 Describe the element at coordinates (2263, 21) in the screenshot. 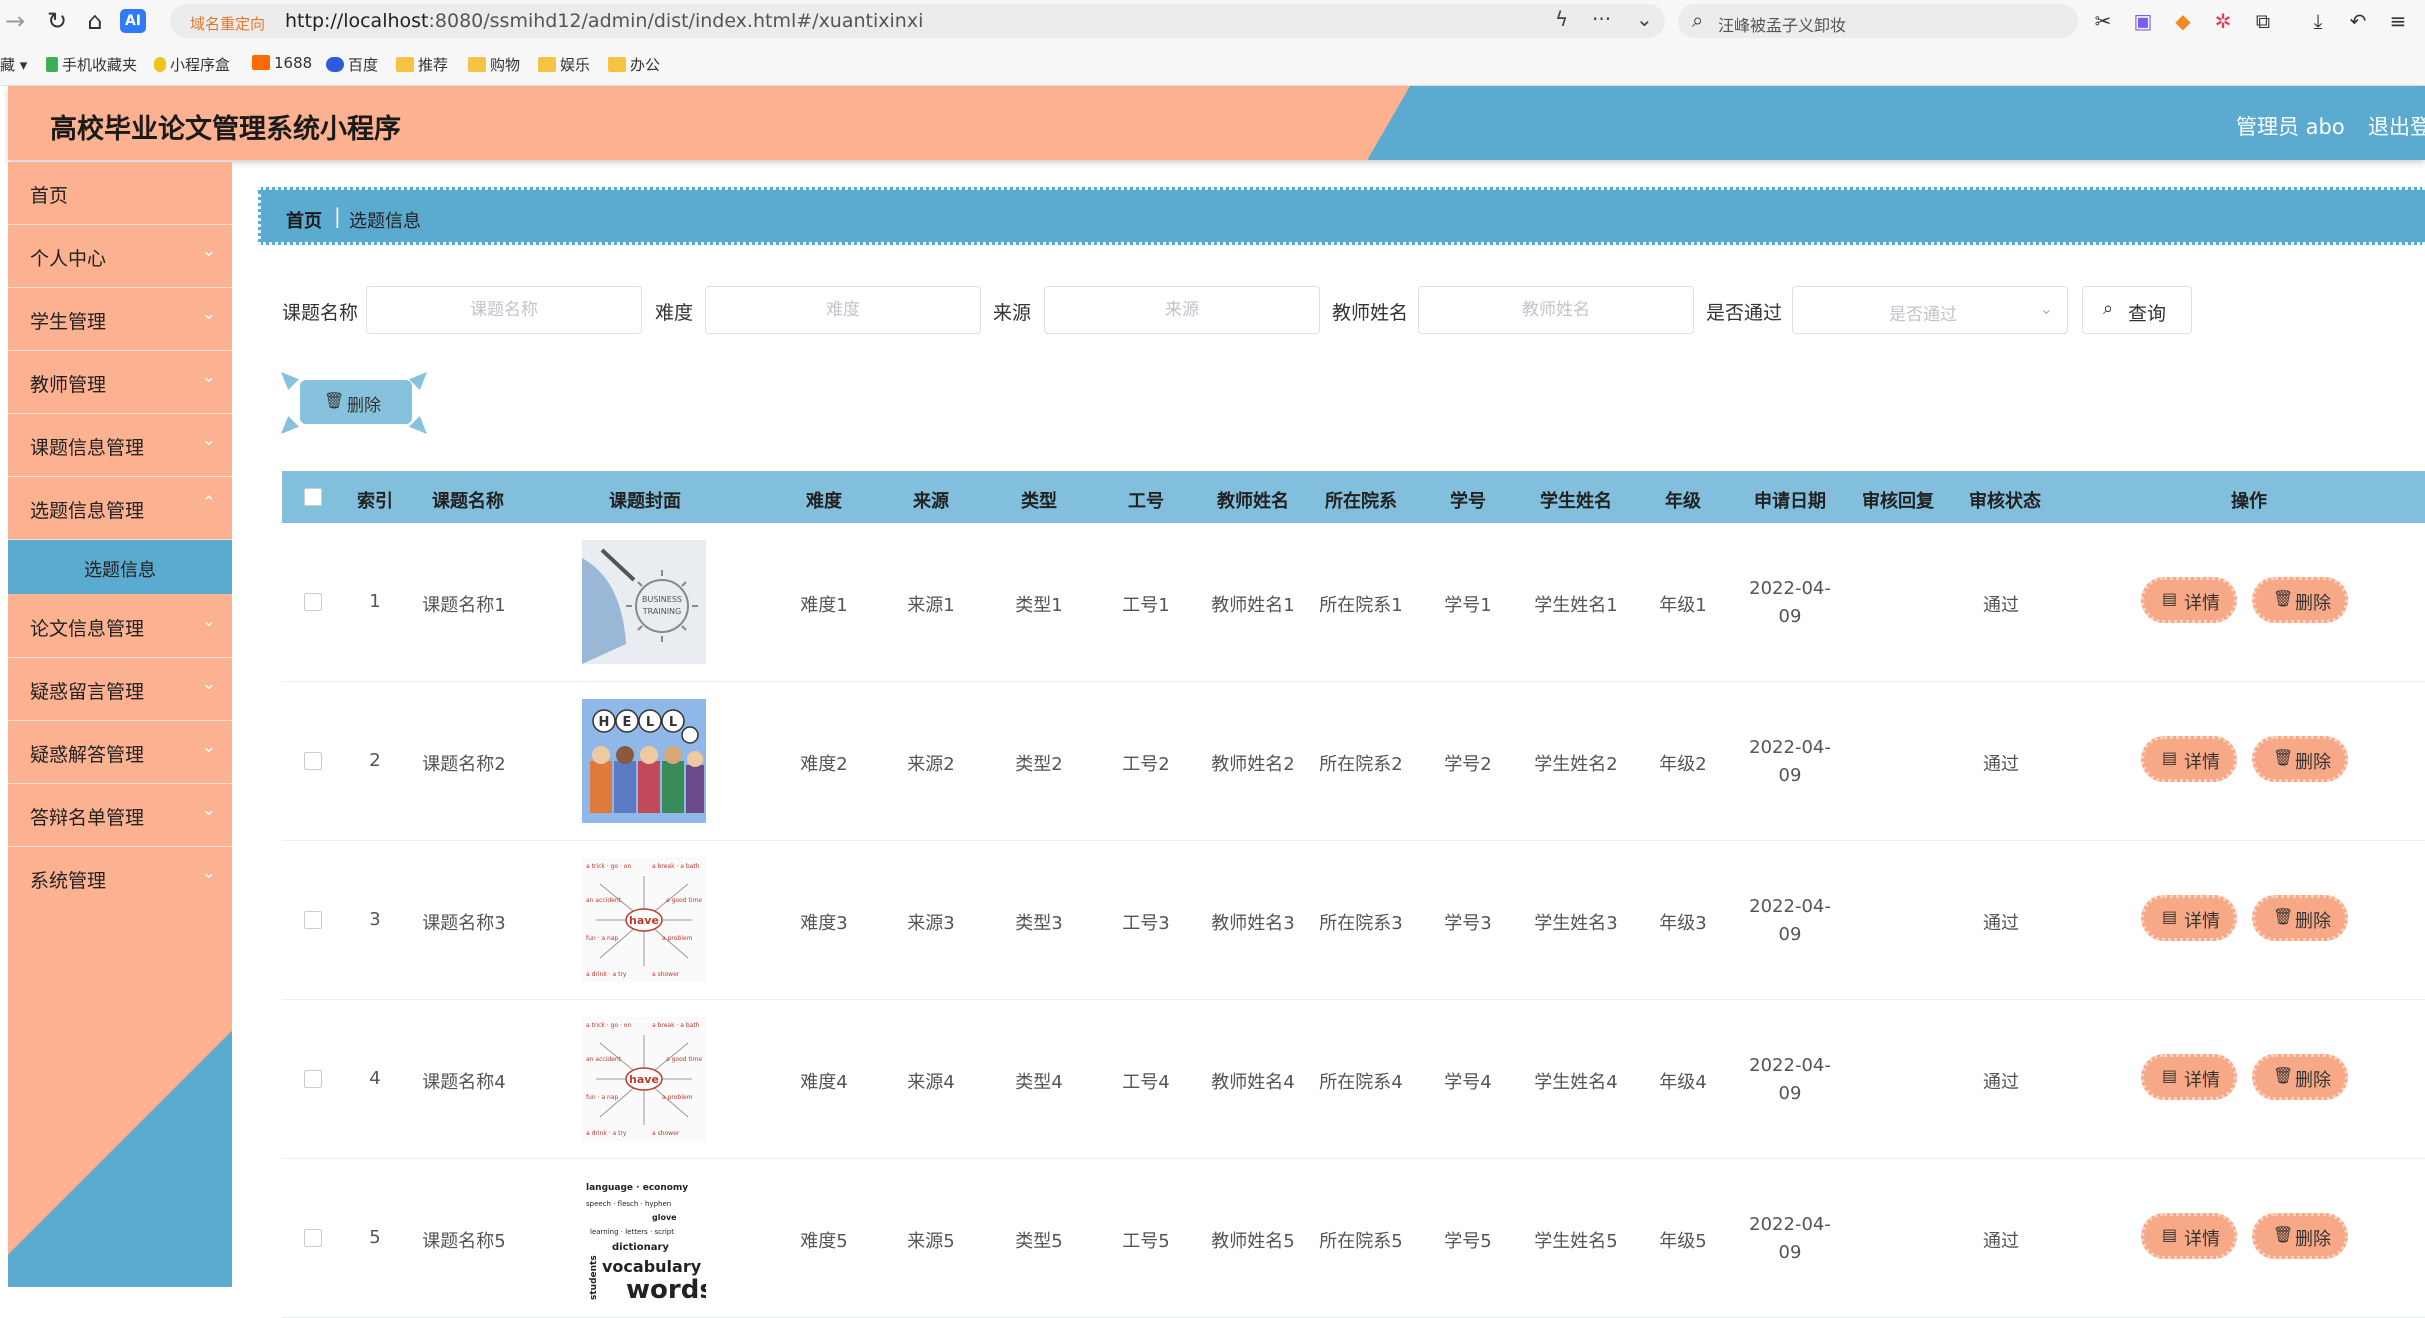

I see `extensions-icon: ⧉` at that location.